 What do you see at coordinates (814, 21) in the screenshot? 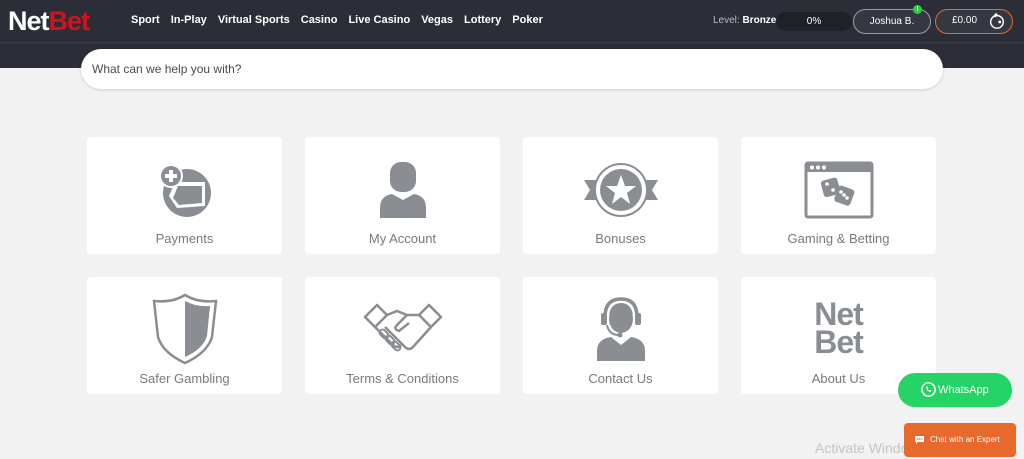
I see `level-progress: 0%` at bounding box center [814, 21].